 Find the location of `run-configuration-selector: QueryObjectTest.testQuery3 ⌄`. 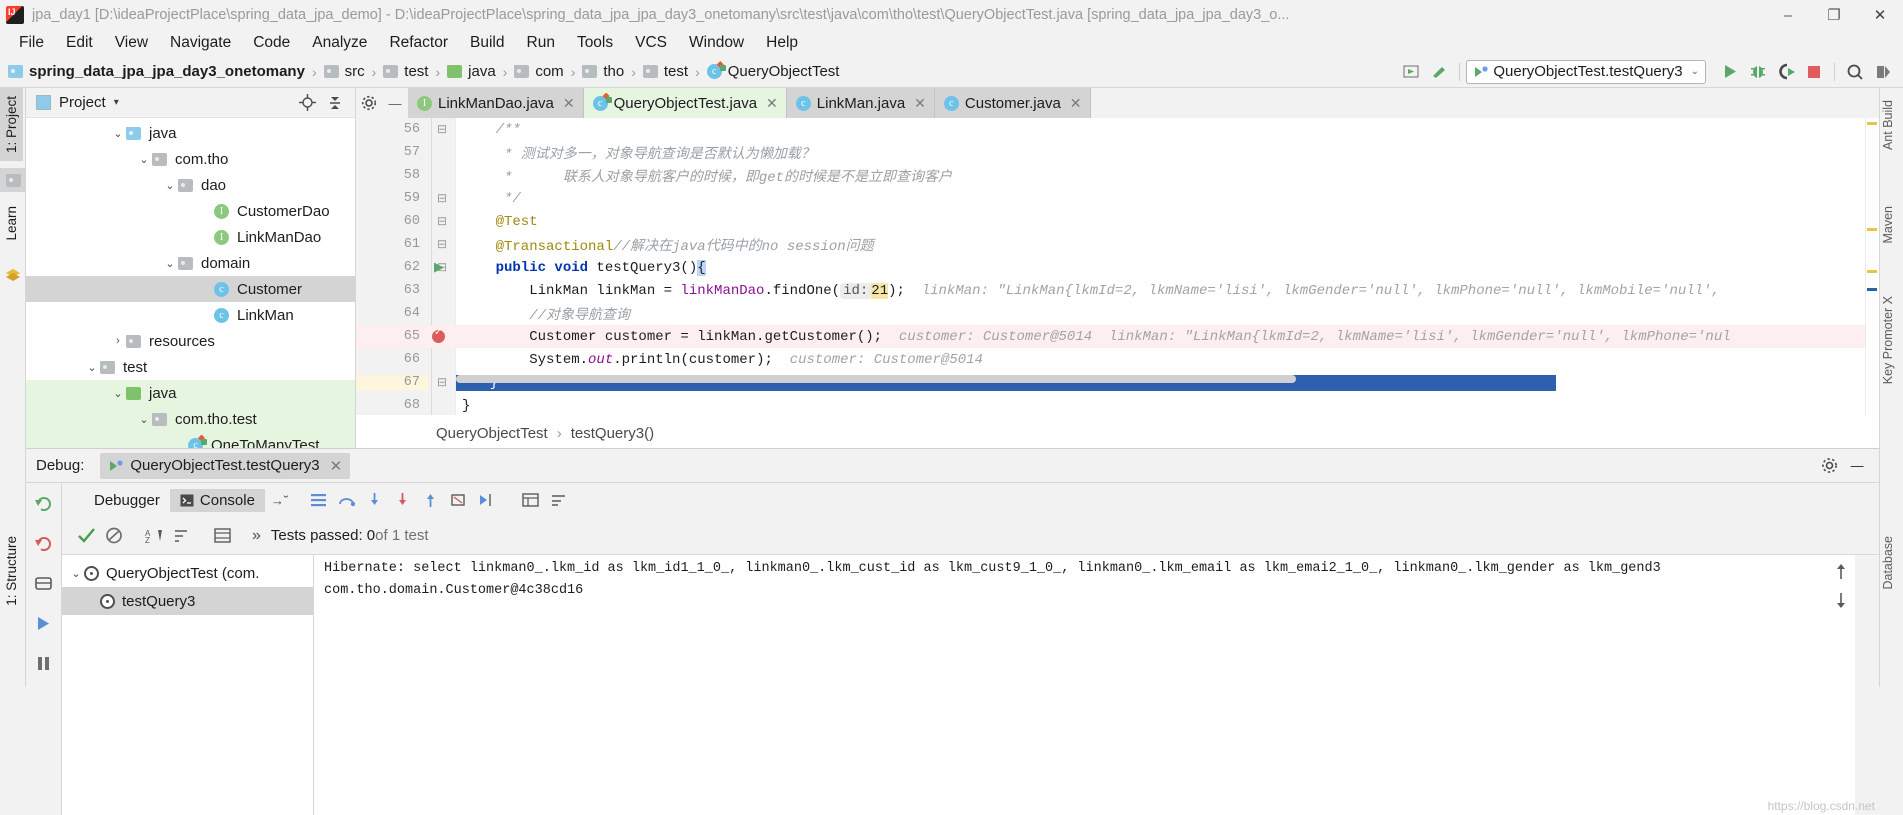

run-configuration-selector: QueryObjectTest.testQuery3 ⌄ is located at coordinates (1586, 71).